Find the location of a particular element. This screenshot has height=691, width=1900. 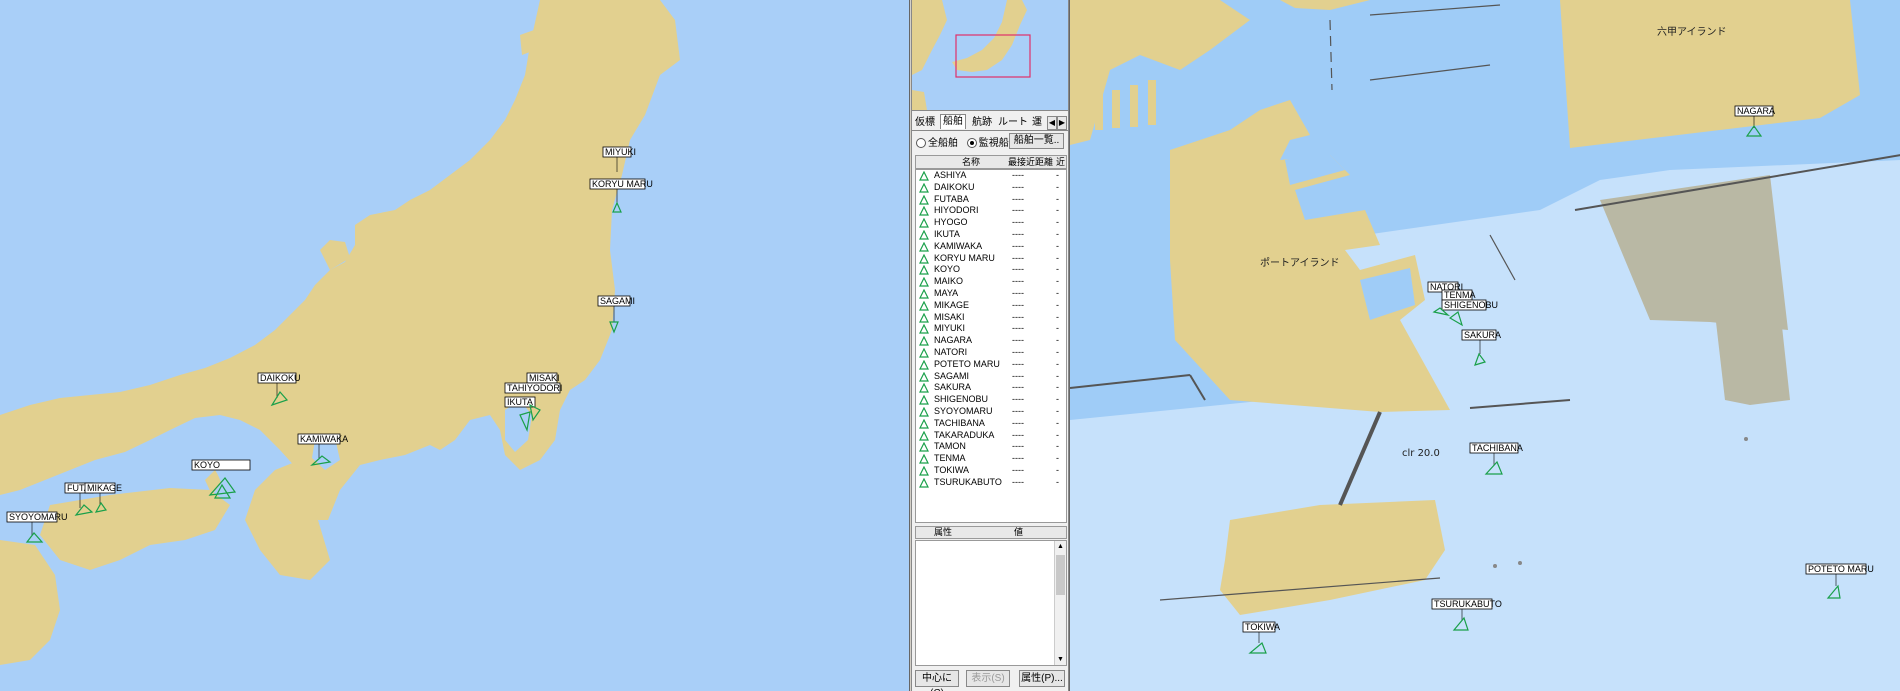

ship-list-row: NAGARA ---- - is located at coordinates (991, 341).